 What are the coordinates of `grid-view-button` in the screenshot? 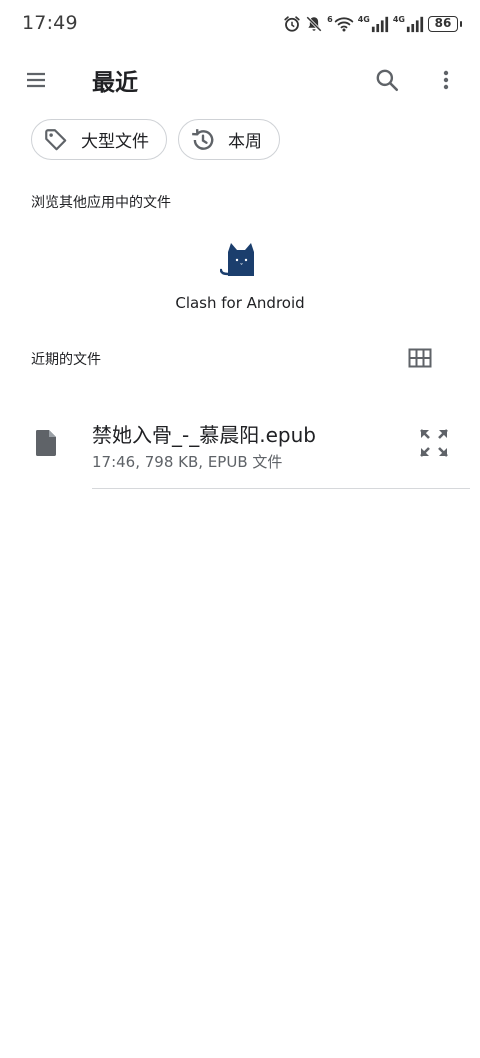 It's located at (420, 358).